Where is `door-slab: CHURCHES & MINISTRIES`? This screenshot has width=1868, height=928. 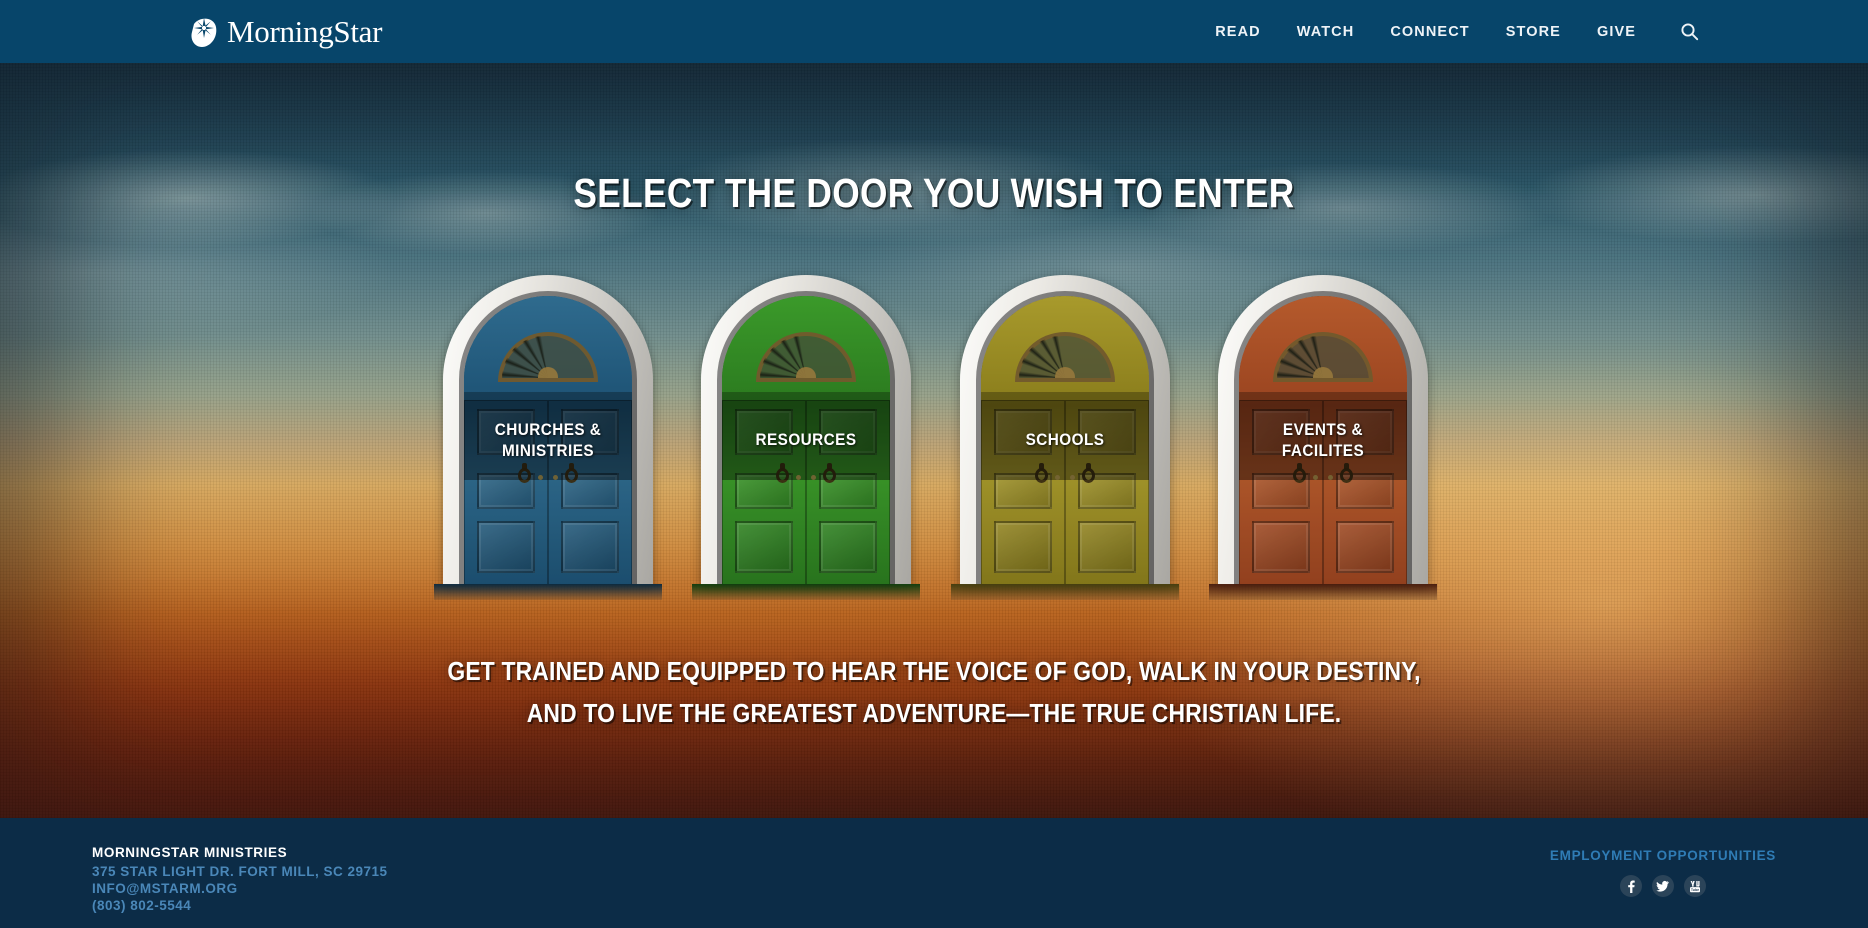 door-slab: CHURCHES & MINISTRIES is located at coordinates (548, 440).